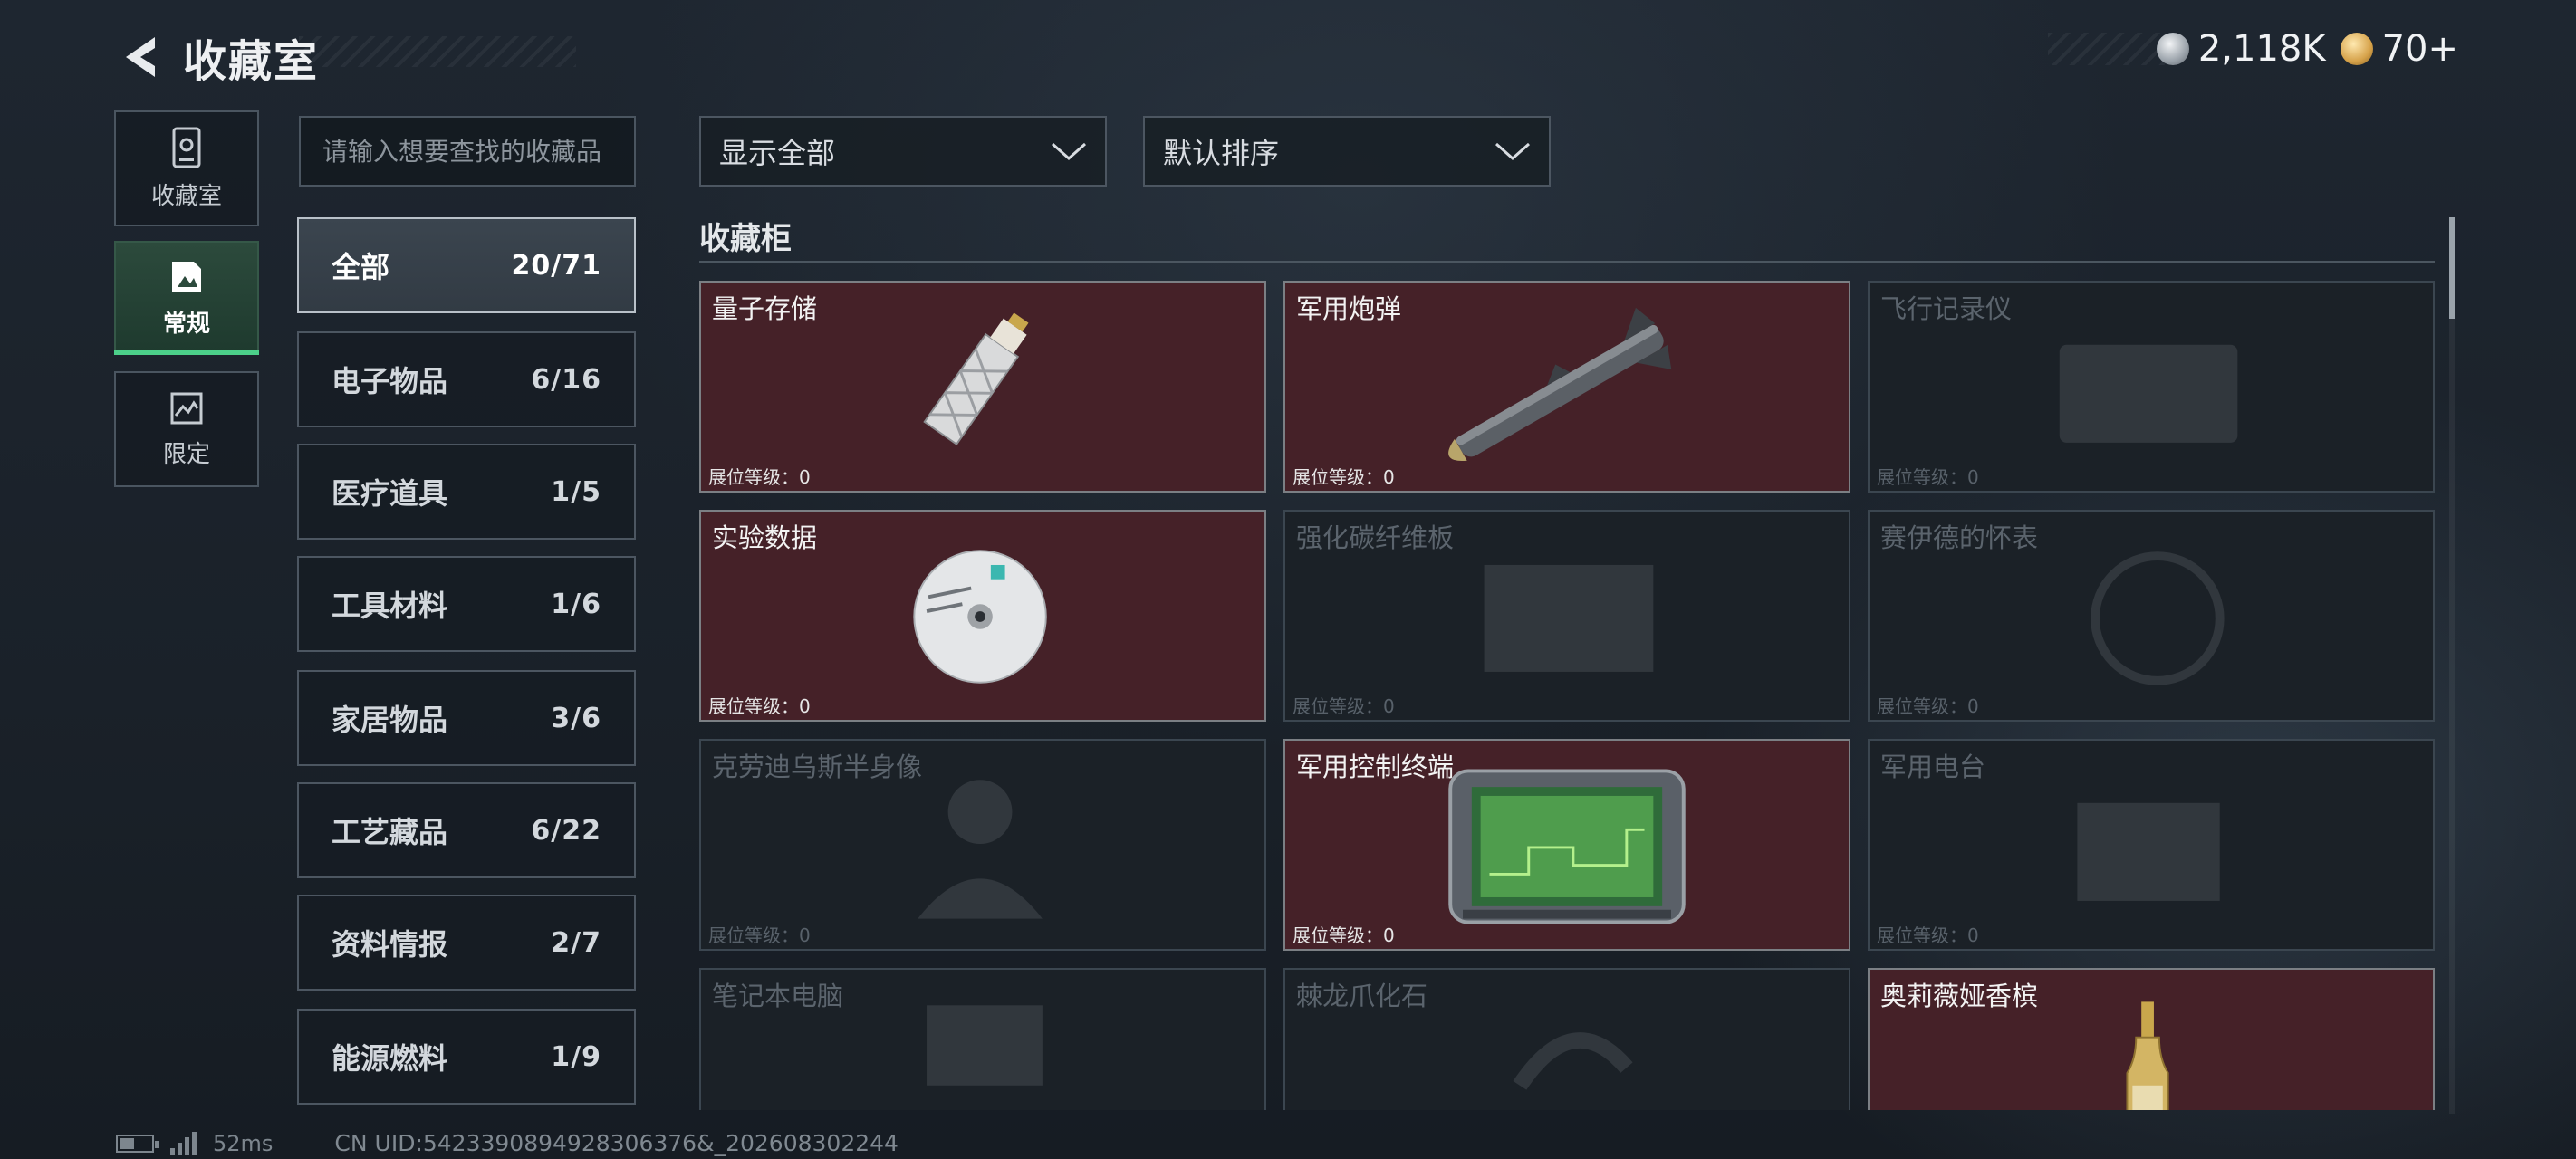 The width and height of the screenshot is (2576, 1159). I want to click on category-crafts: 工艺藏品 6/22, so click(466, 830).